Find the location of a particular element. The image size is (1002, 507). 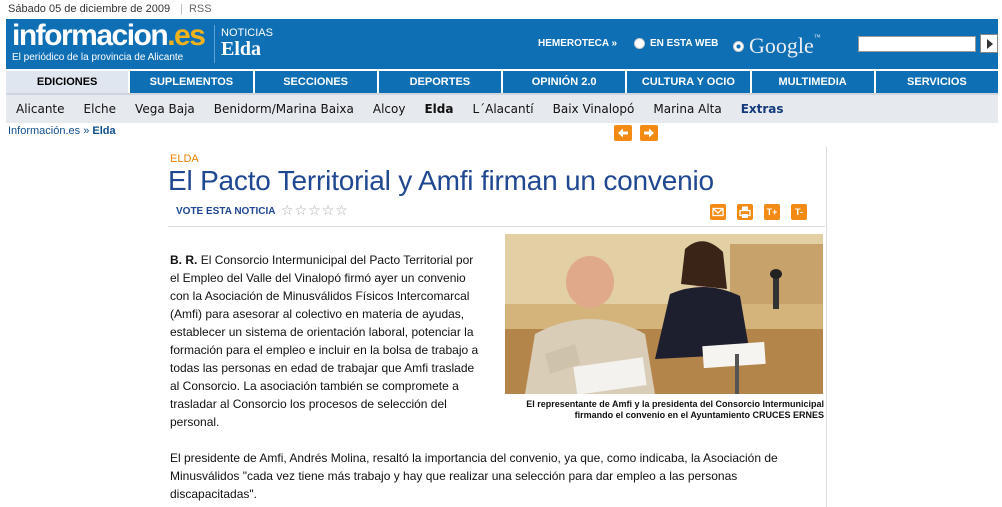

subnav-vega-baja: Vega Baja is located at coordinates (165, 109).